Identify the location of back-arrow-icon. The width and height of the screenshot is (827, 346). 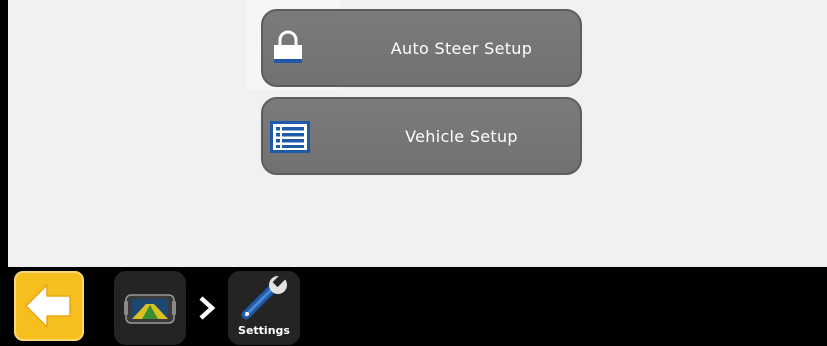
(48, 306).